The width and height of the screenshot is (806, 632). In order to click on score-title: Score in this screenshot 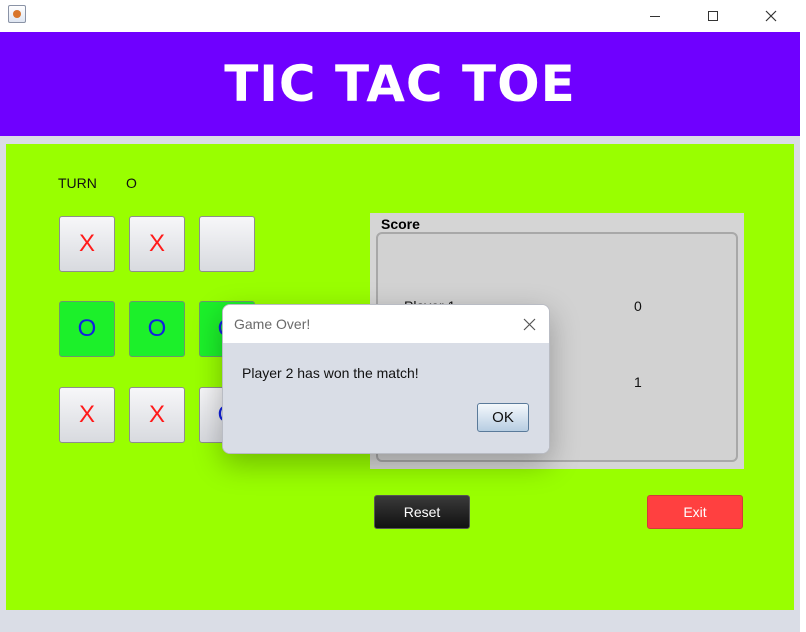, I will do `click(400, 224)`.